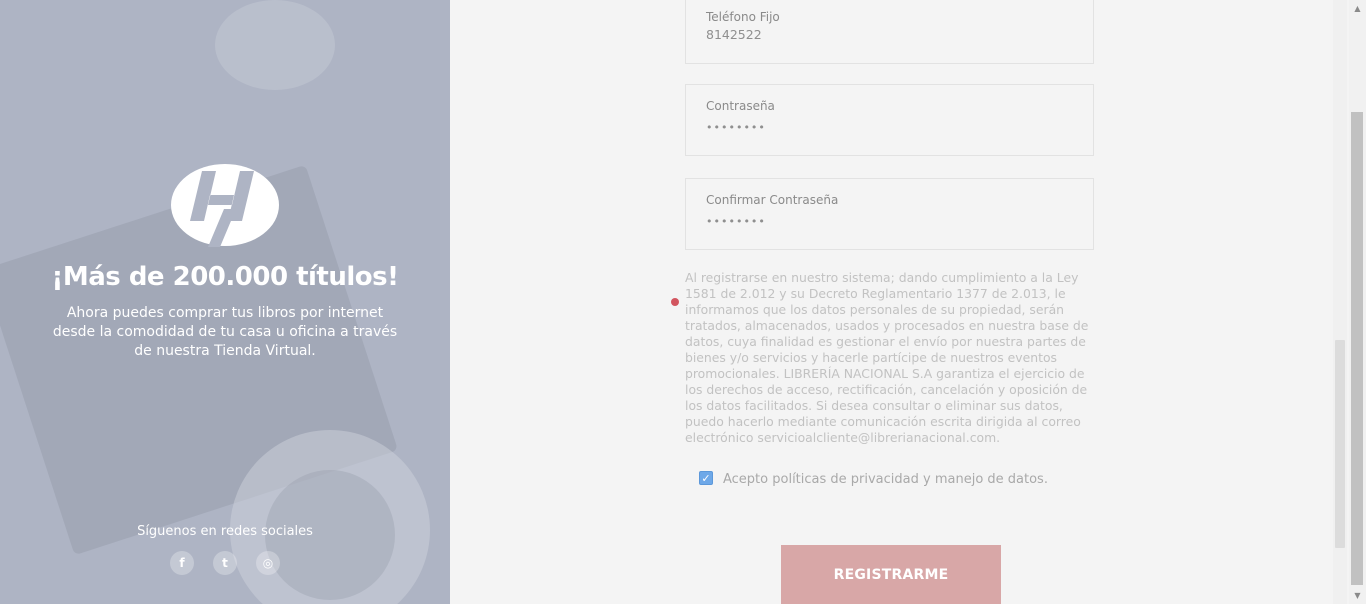 This screenshot has height=604, width=1366. I want to click on scroll-down-arrow-icon: ▼, so click(1357, 595).